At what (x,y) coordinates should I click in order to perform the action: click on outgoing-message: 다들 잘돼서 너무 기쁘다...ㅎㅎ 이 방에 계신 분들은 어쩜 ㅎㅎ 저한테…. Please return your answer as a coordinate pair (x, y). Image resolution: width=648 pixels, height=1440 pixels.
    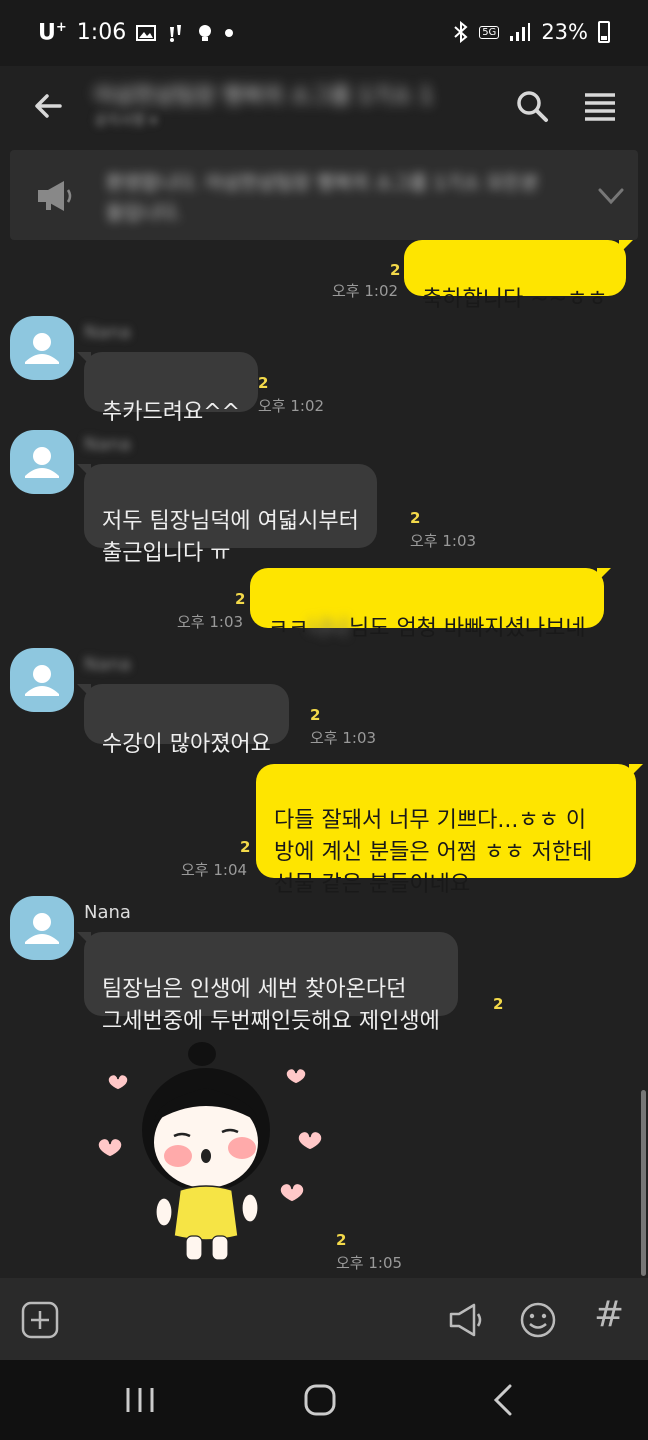
    Looking at the image, I should click on (449, 830).